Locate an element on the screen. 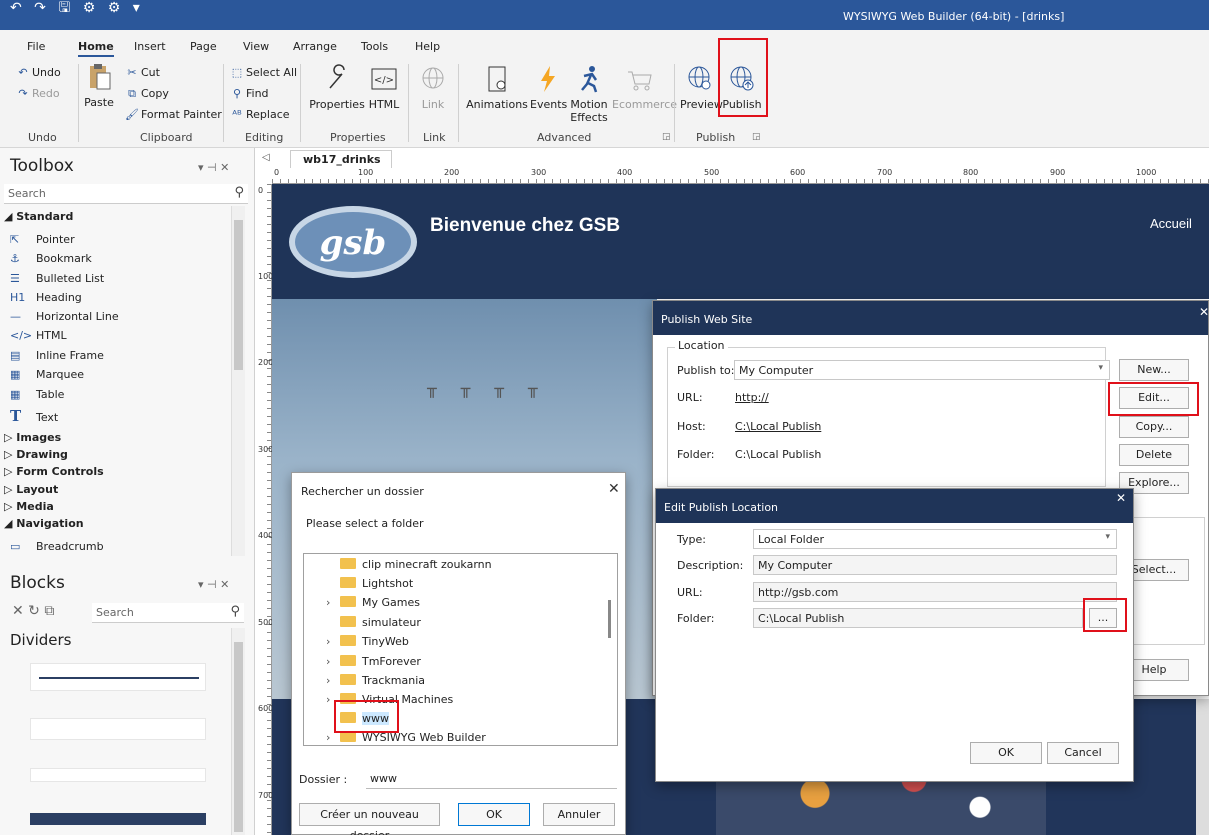  tab-tools: Tools is located at coordinates (374, 46).